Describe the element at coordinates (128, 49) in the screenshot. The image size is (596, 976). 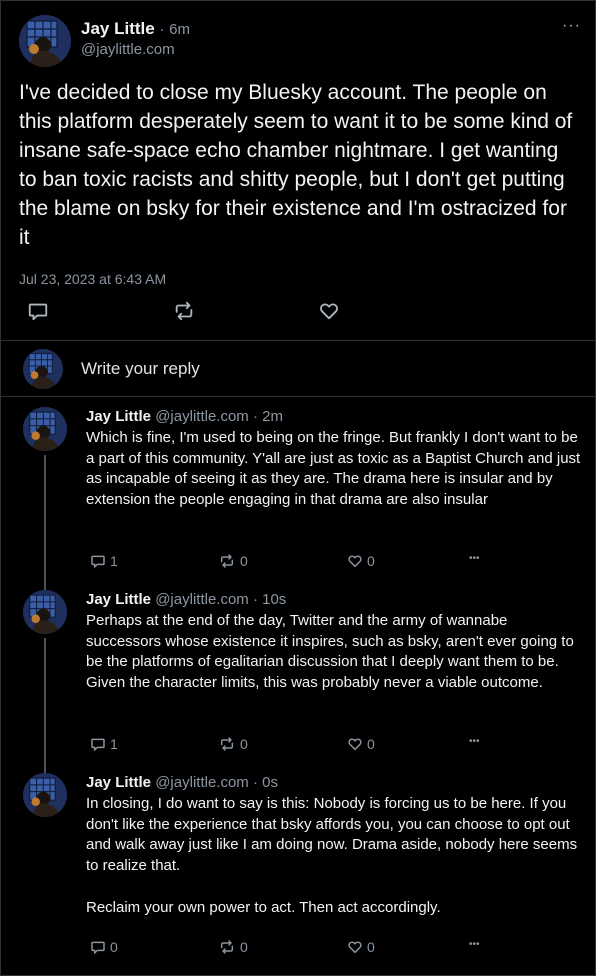
I see `author-handle: @jaylittle.com` at that location.